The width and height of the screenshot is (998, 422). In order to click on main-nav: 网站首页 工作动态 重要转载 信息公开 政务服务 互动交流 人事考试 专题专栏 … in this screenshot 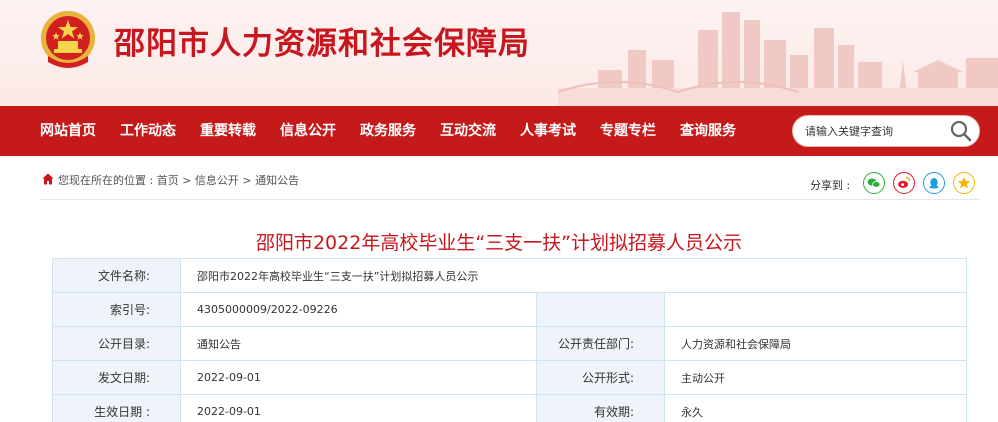, I will do `click(499, 131)`.